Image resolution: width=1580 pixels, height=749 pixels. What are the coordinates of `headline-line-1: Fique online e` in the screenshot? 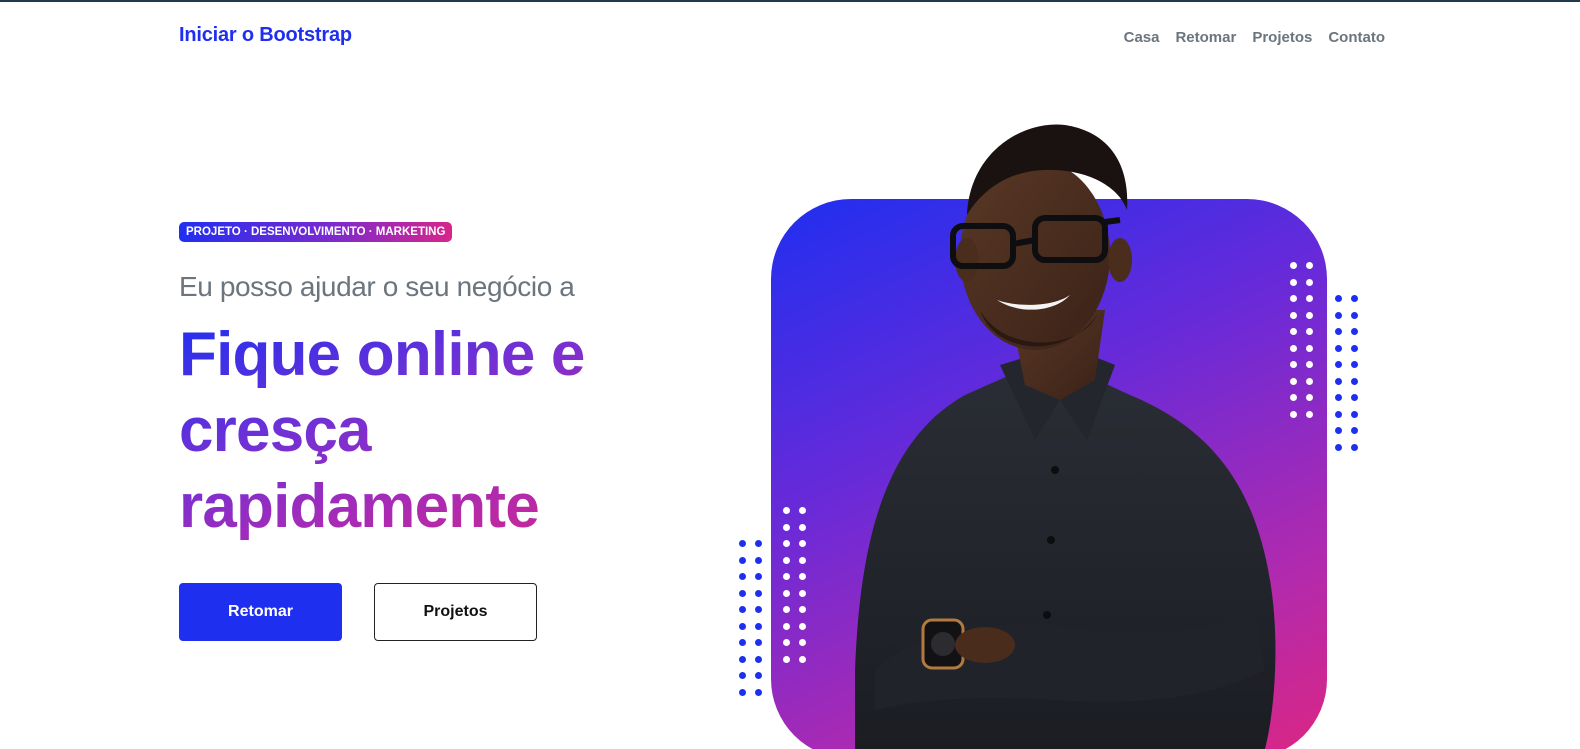 It's located at (382, 354).